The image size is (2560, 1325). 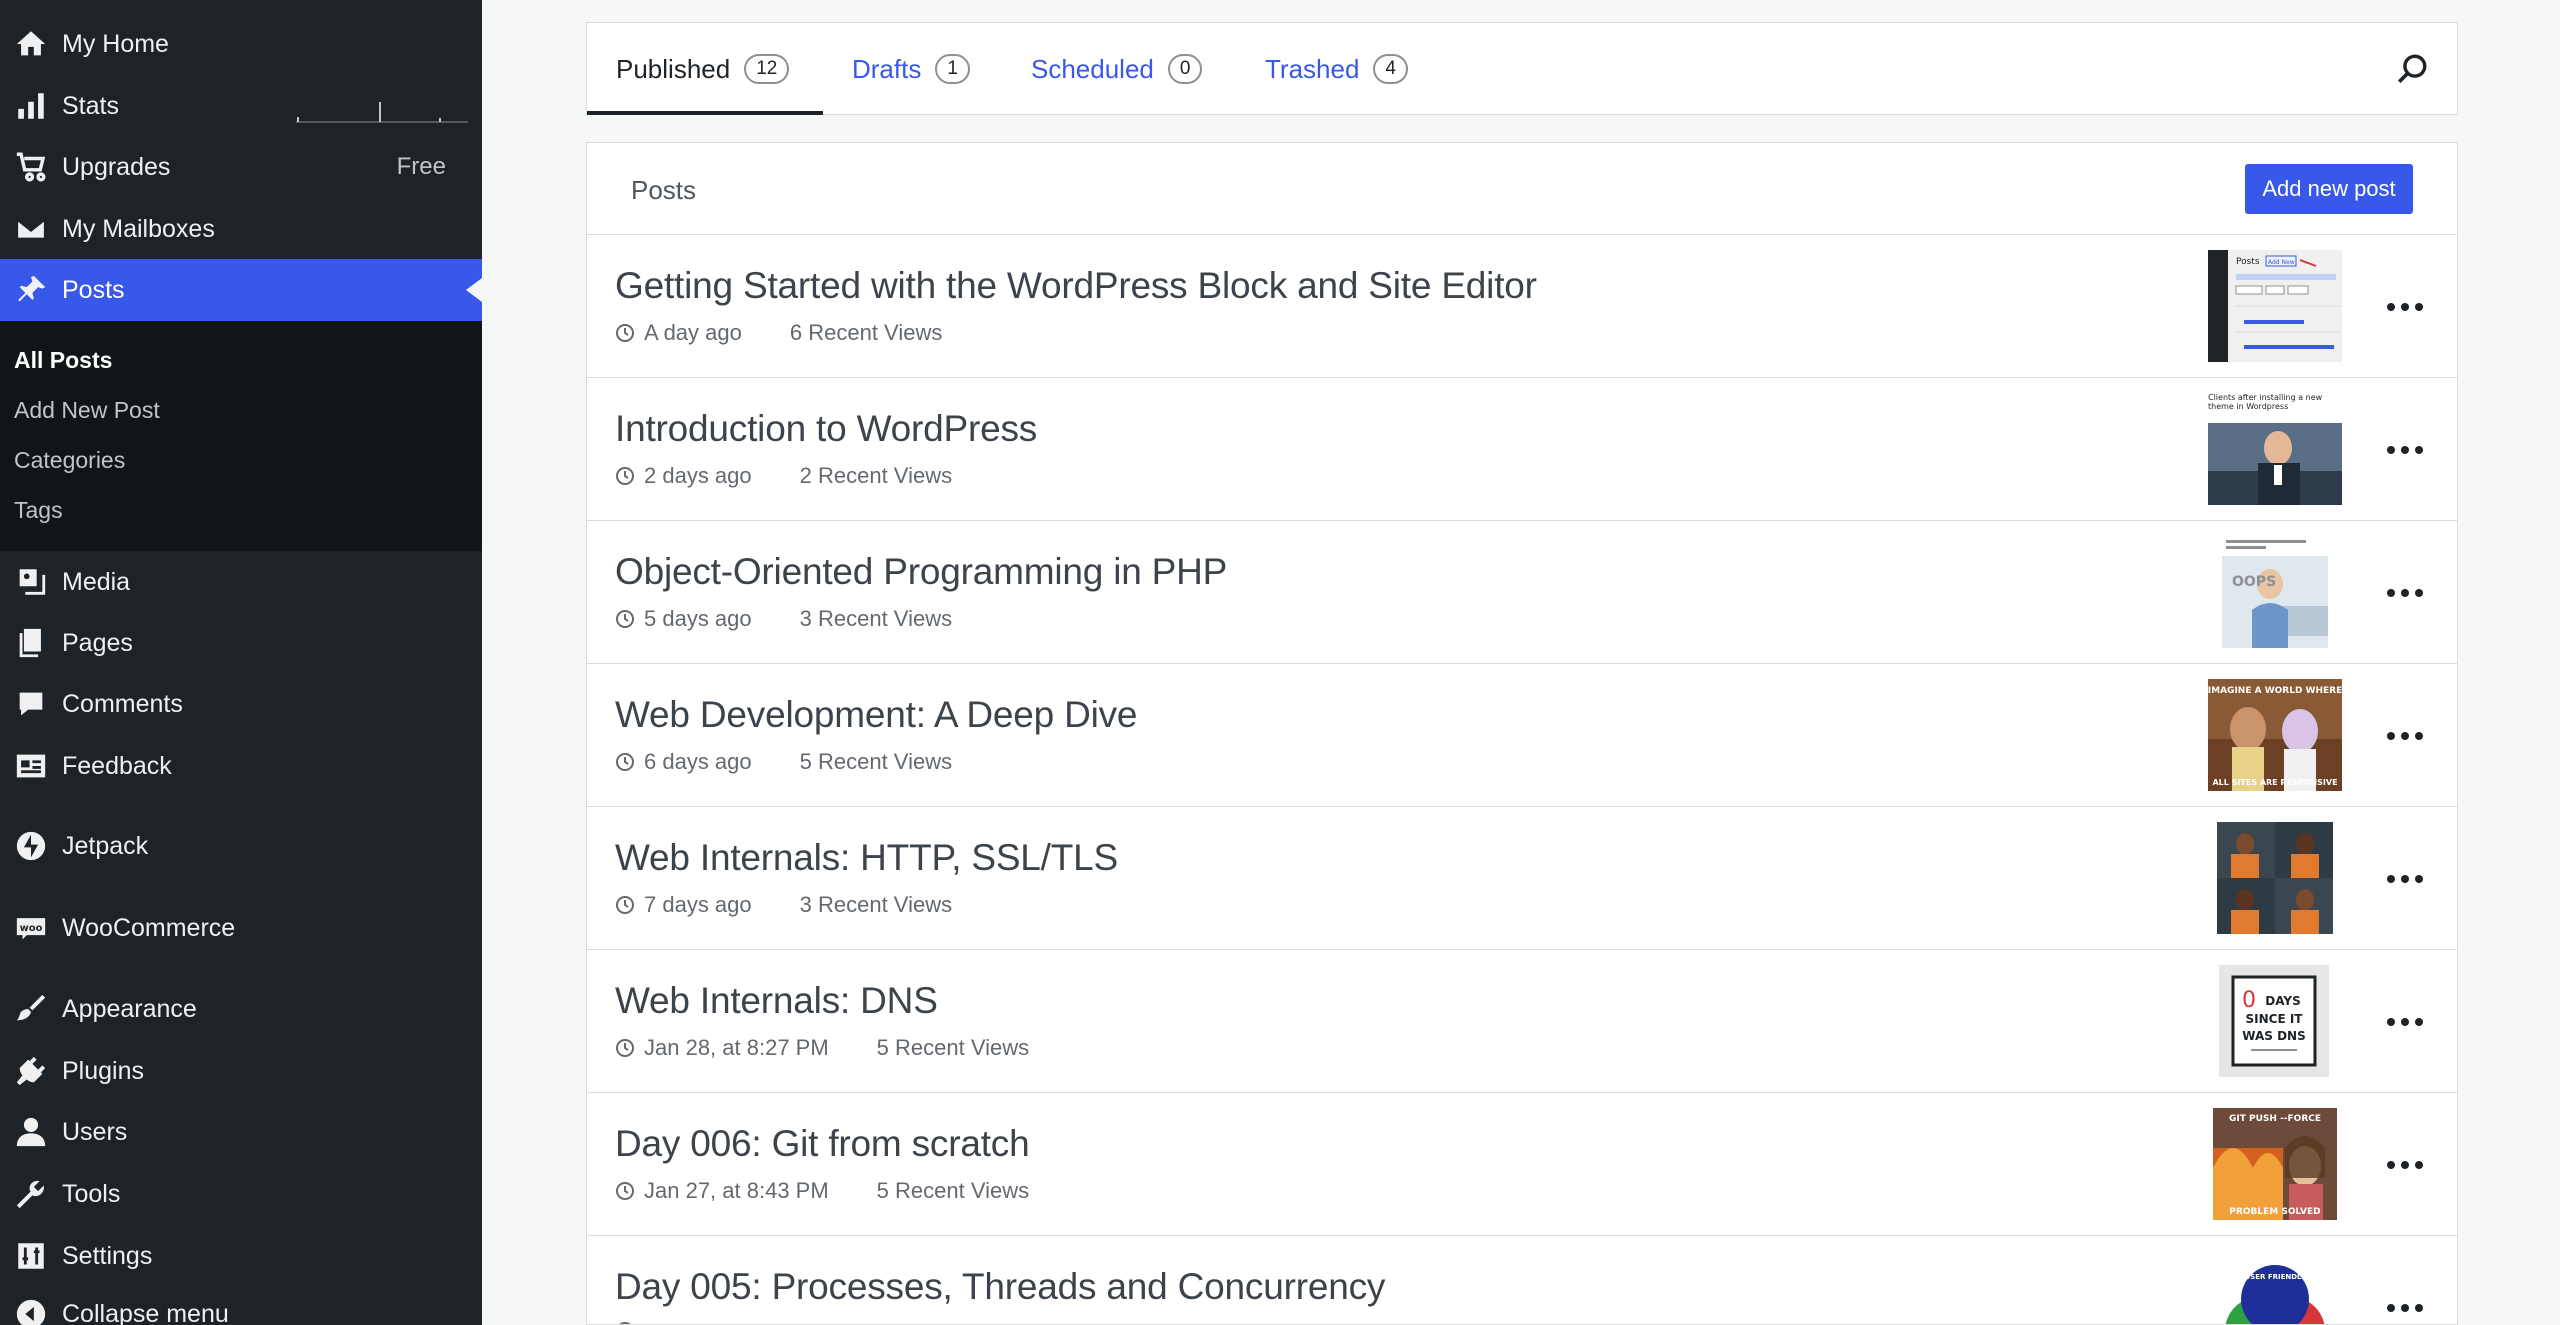 What do you see at coordinates (1522, 189) in the screenshot?
I see `posts-list-header: Posts Add new post` at bounding box center [1522, 189].